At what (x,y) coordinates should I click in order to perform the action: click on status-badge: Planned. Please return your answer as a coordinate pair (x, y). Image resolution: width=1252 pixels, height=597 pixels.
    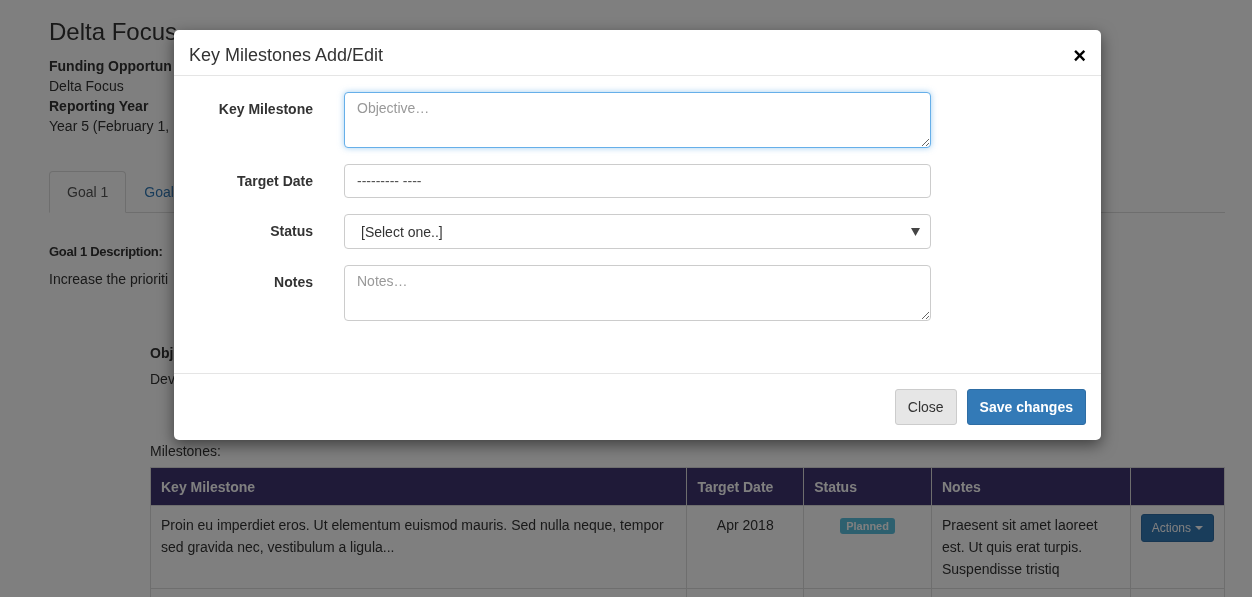
    Looking at the image, I should click on (867, 526).